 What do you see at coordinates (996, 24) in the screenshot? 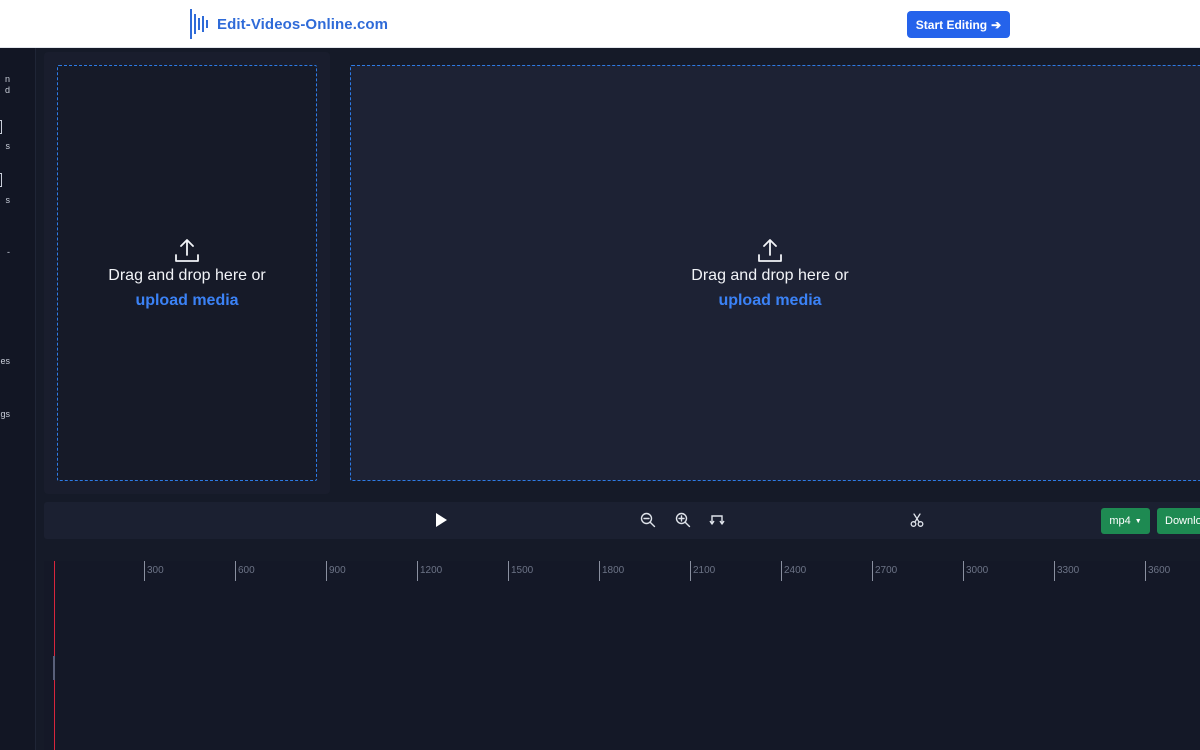
I see `arrow-right-icon: ➔` at bounding box center [996, 24].